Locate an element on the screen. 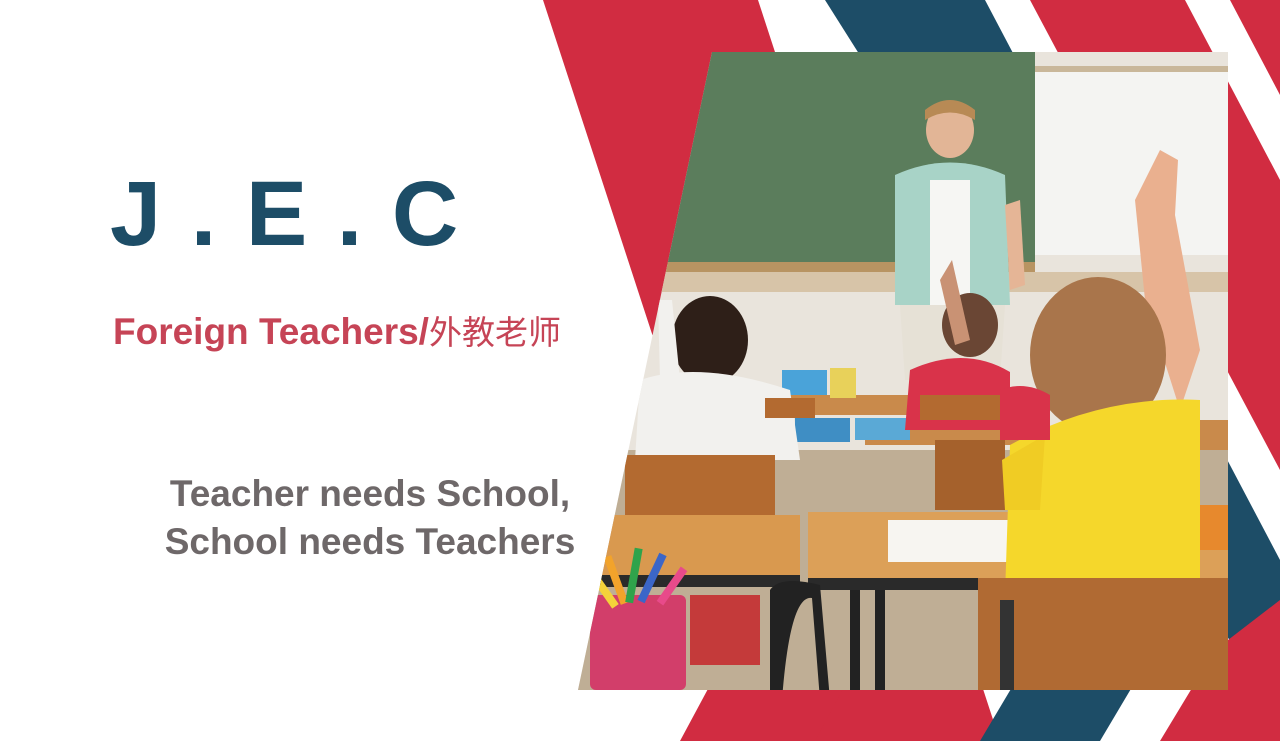 This screenshot has width=1280, height=741. tagline-line-2: School needs Teachers is located at coordinates (370, 541).